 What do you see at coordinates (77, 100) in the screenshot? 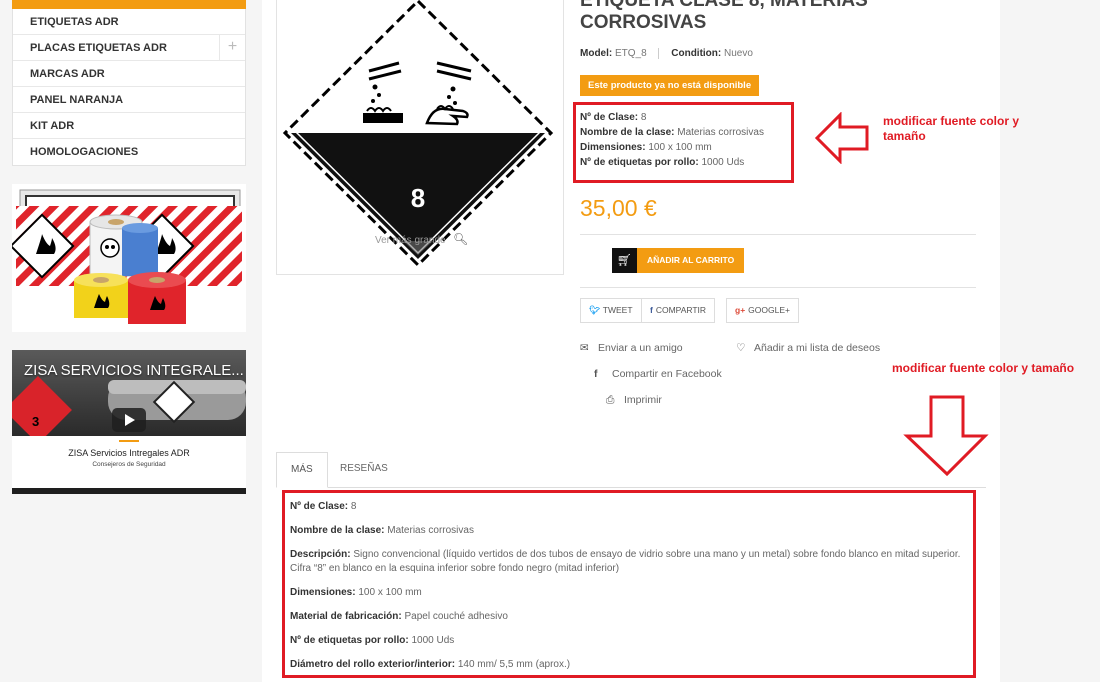
I see `category-label: PANEL NARANJA` at bounding box center [77, 100].